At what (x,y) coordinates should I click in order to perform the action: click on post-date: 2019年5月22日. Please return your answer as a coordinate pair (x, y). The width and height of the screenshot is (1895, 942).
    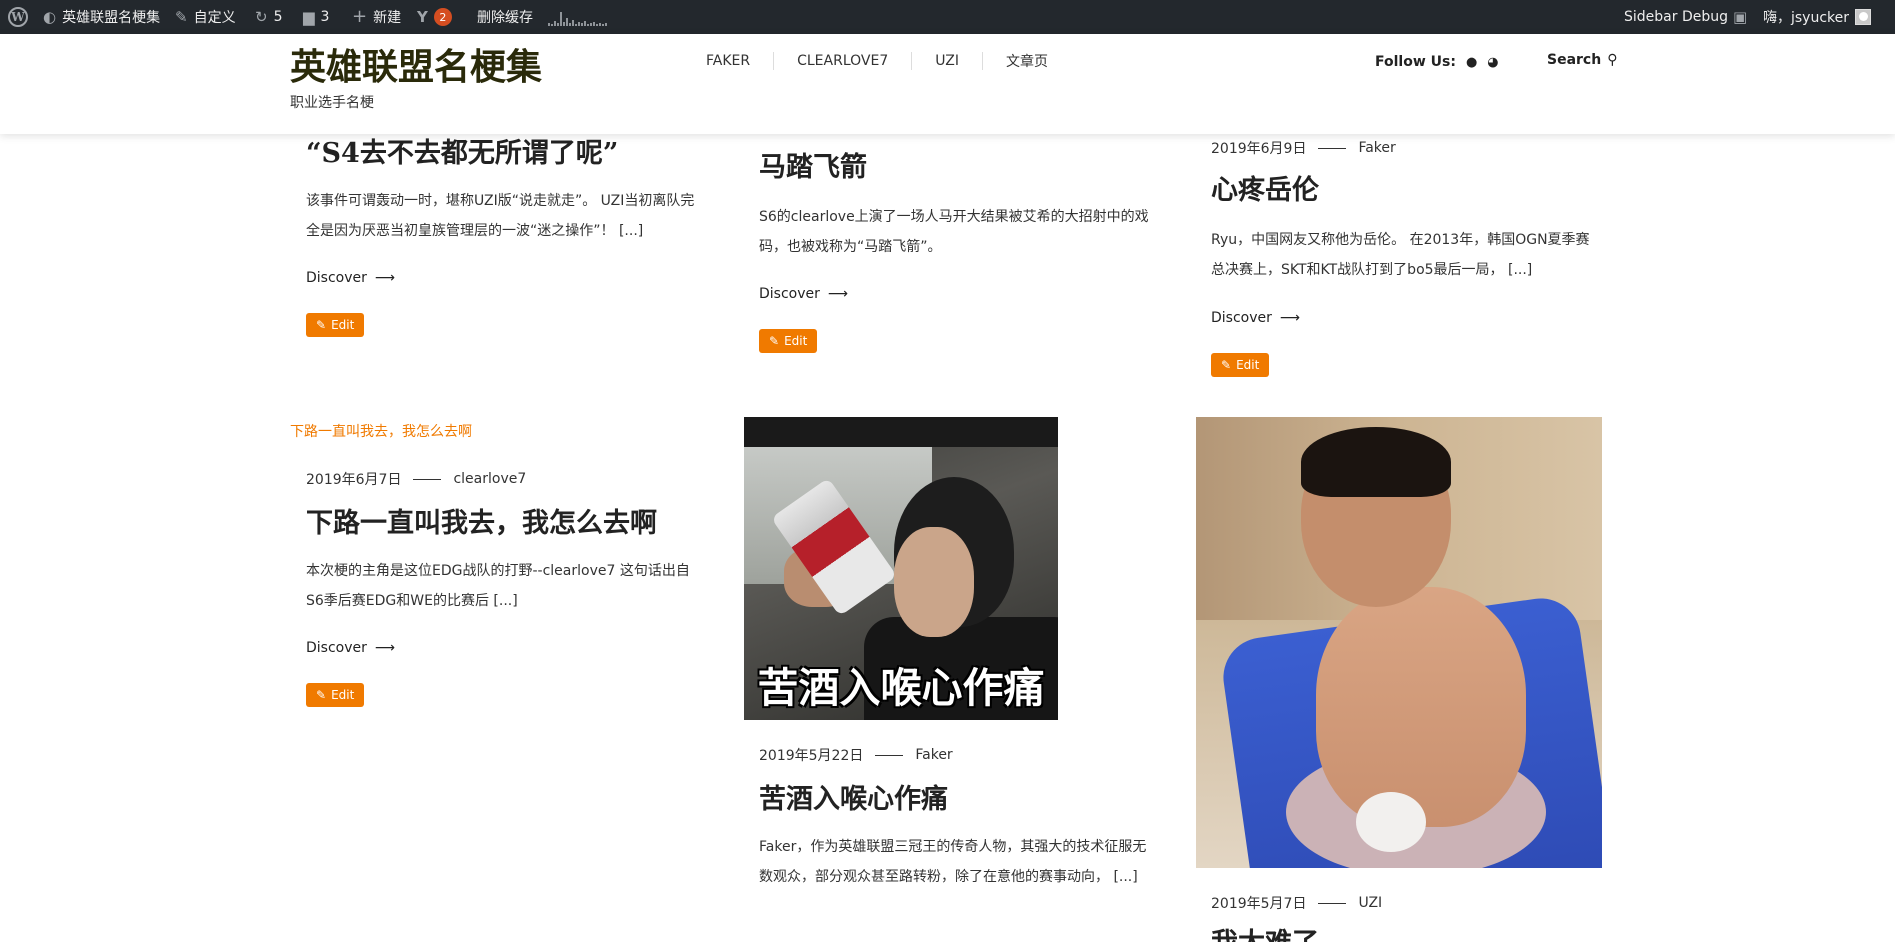
    Looking at the image, I should click on (811, 755).